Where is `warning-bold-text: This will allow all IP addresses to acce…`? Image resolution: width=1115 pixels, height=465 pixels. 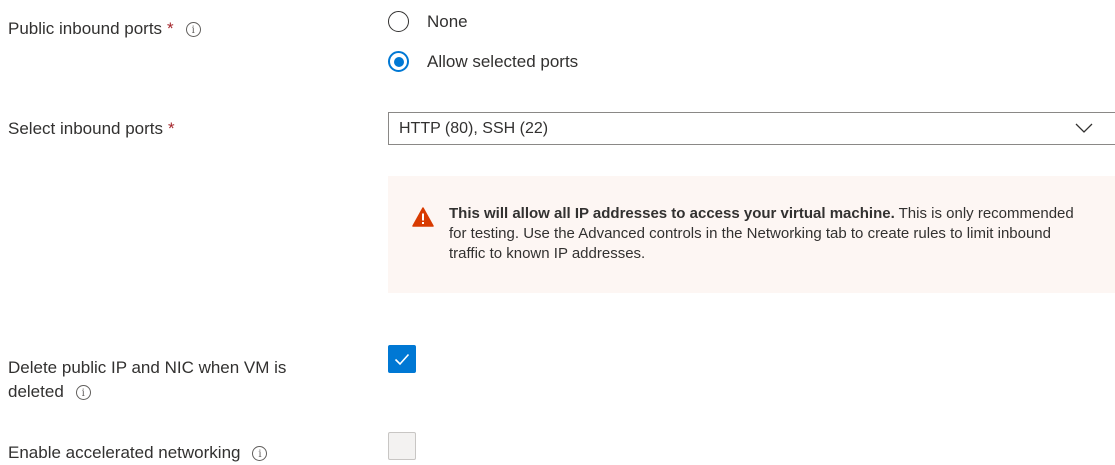 warning-bold-text: This will allow all IP addresses to acce… is located at coordinates (672, 213).